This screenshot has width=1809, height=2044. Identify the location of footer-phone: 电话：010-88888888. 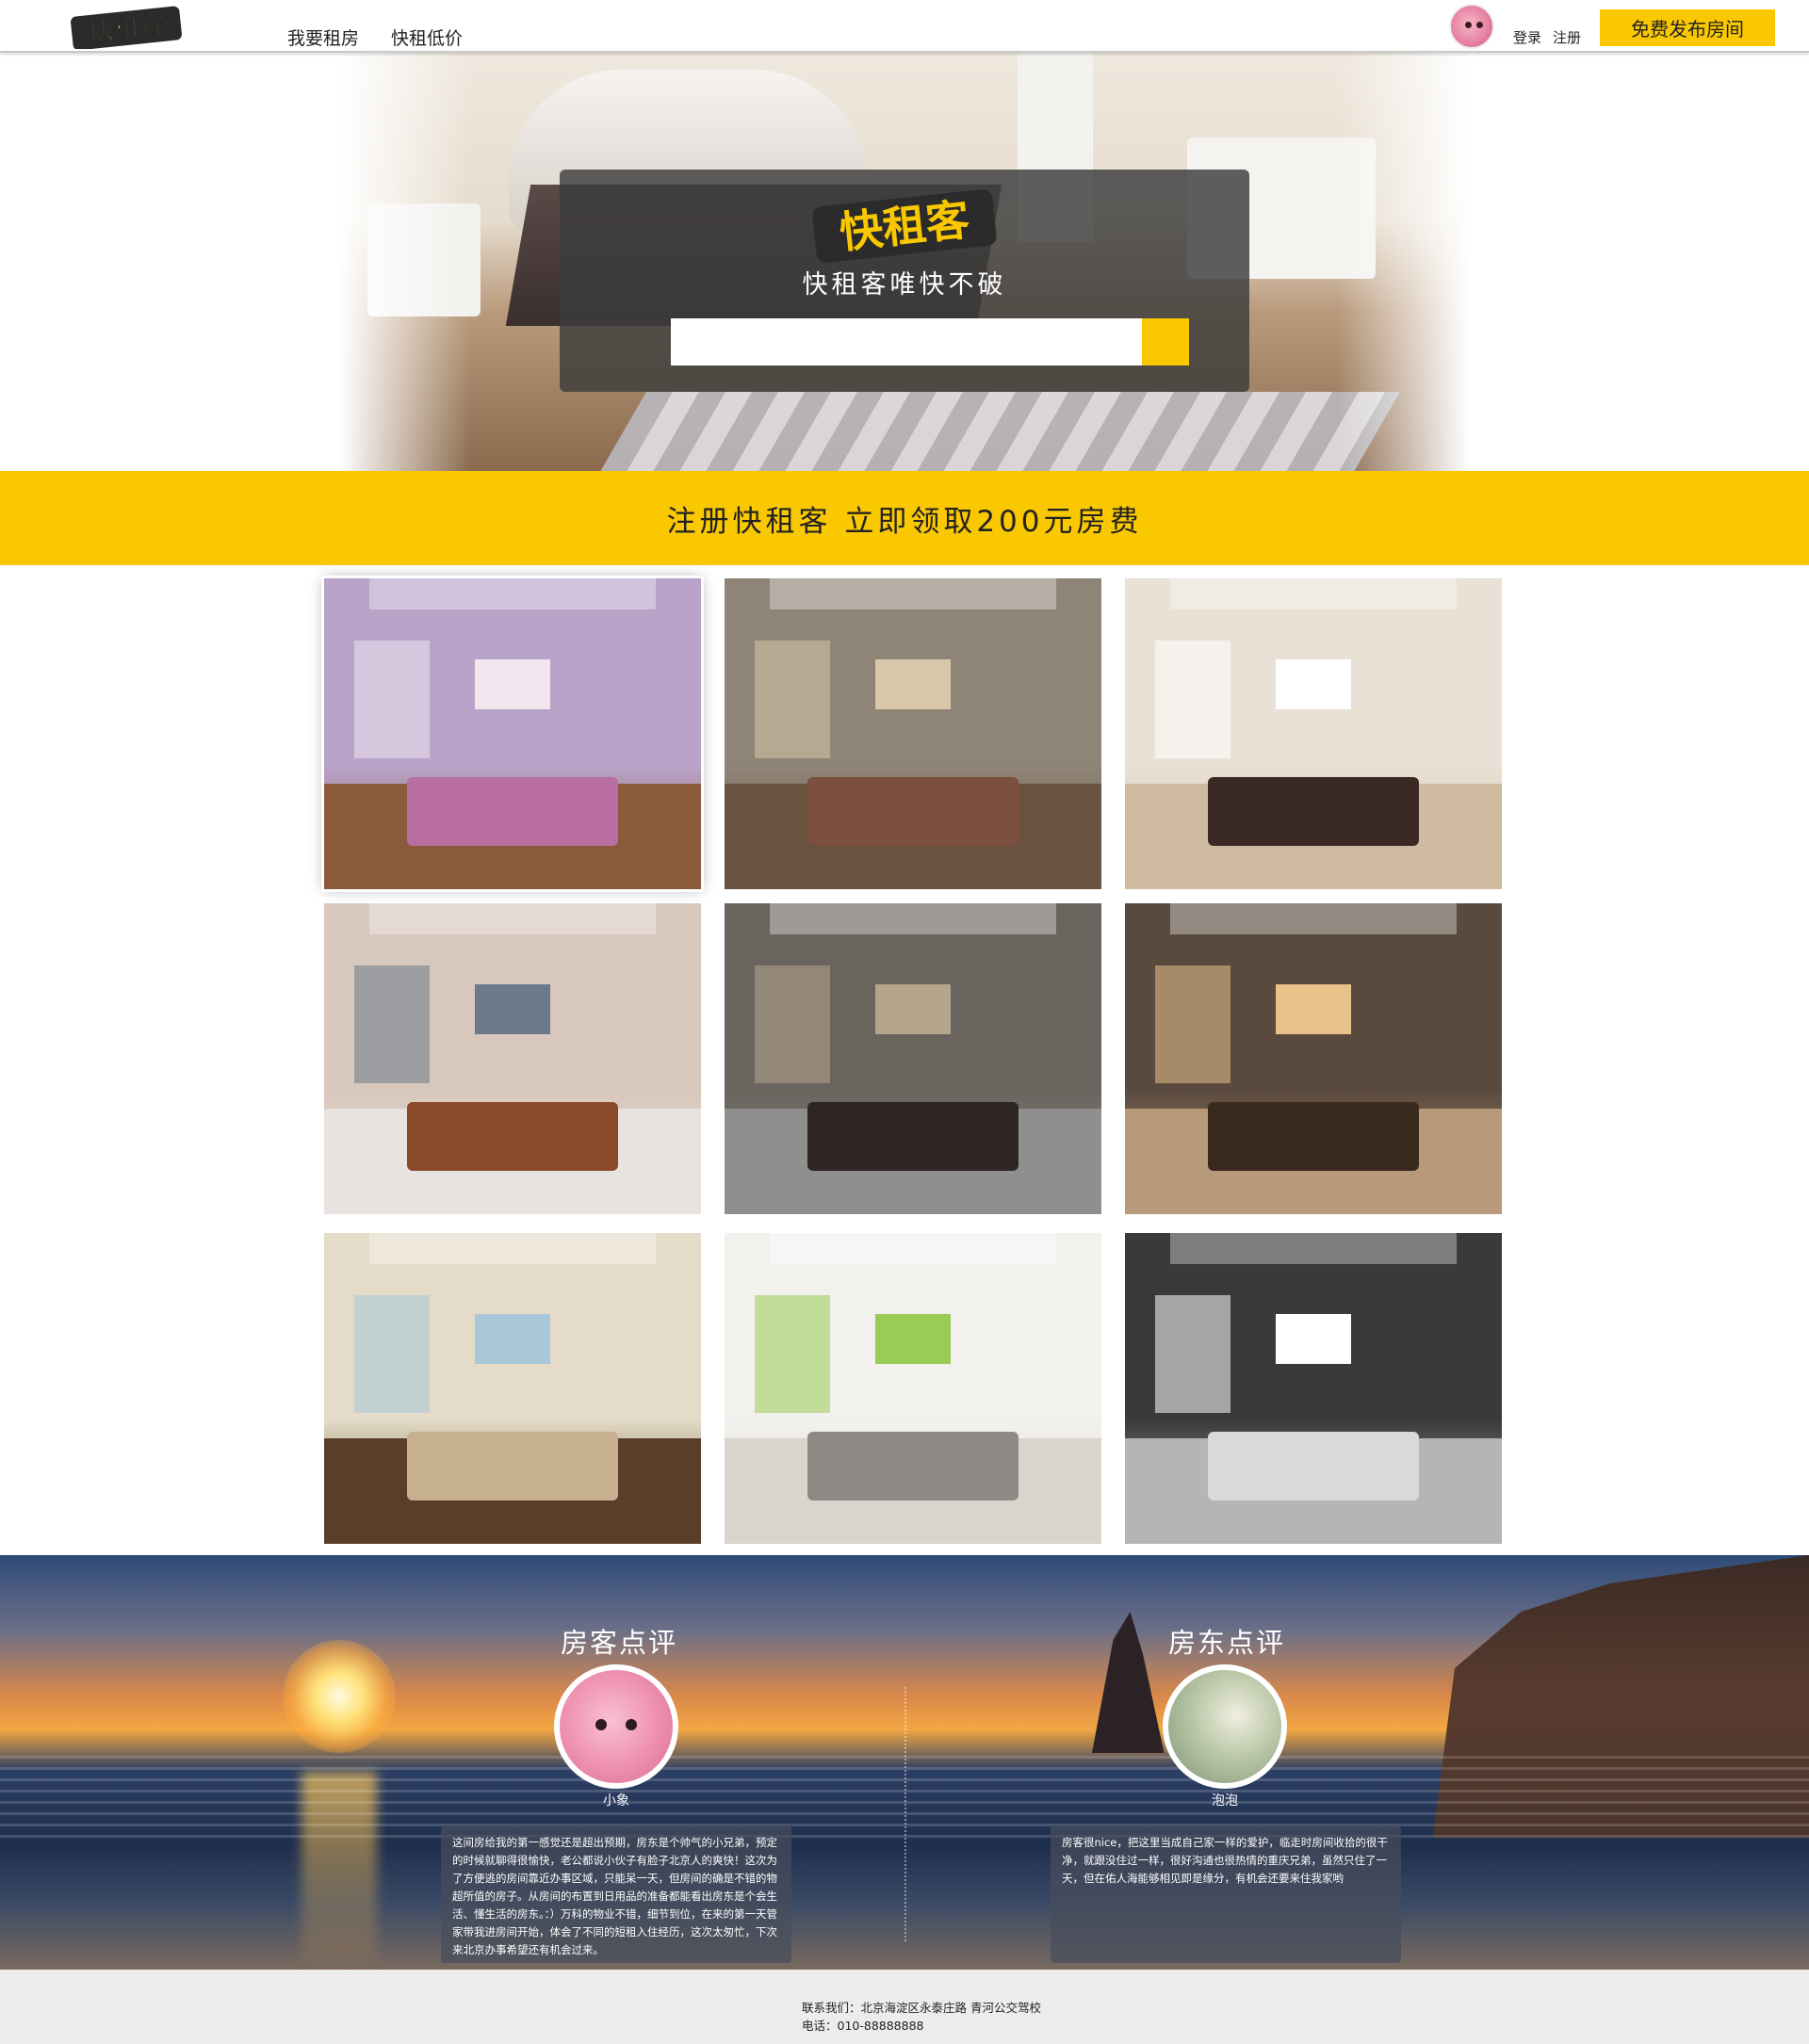
(863, 2026).